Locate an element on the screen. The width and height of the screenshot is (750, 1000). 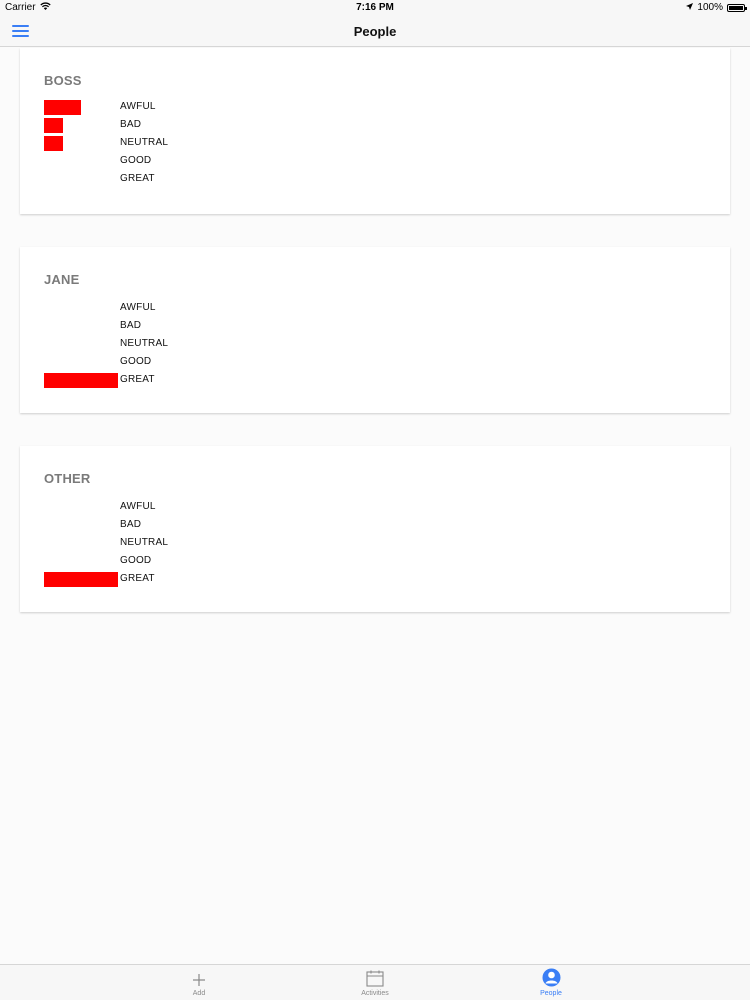
status-time: 7:16 PM is located at coordinates (375, 7).